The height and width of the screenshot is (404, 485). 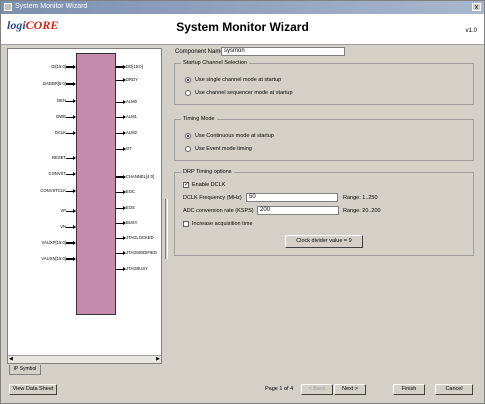 I want to click on radio-event-mode-dot, so click(x=188, y=148).